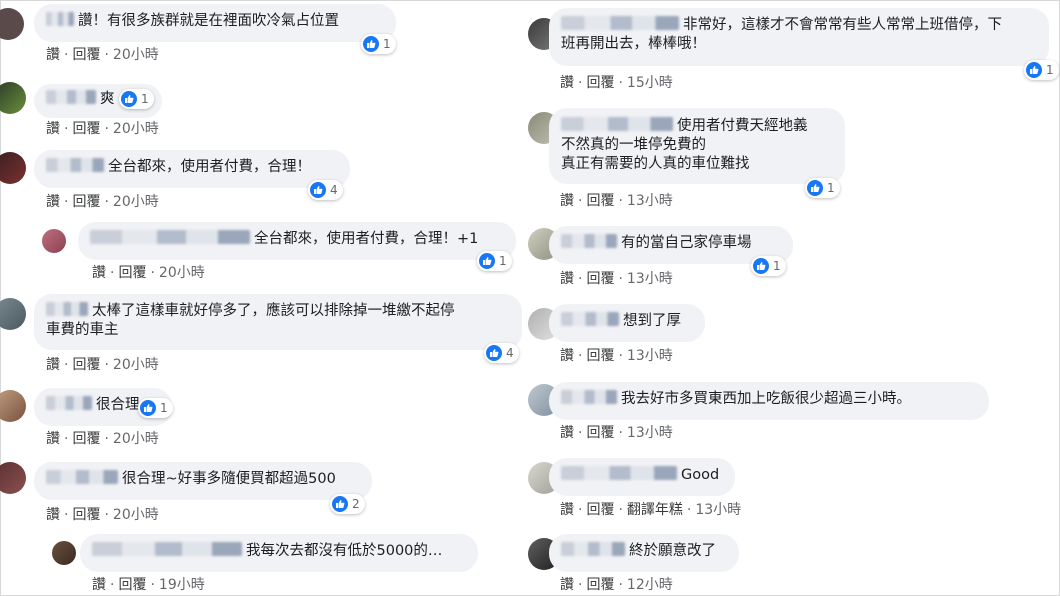 This screenshot has width=1060, height=596. I want to click on timestamp: 19小時, so click(182, 584).